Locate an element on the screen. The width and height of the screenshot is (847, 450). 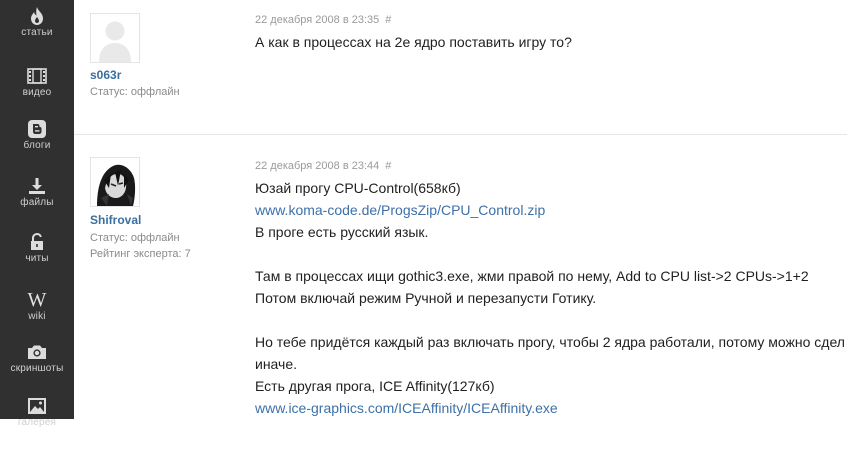
sidebar-item-files: файлы is located at coordinates (37, 200).